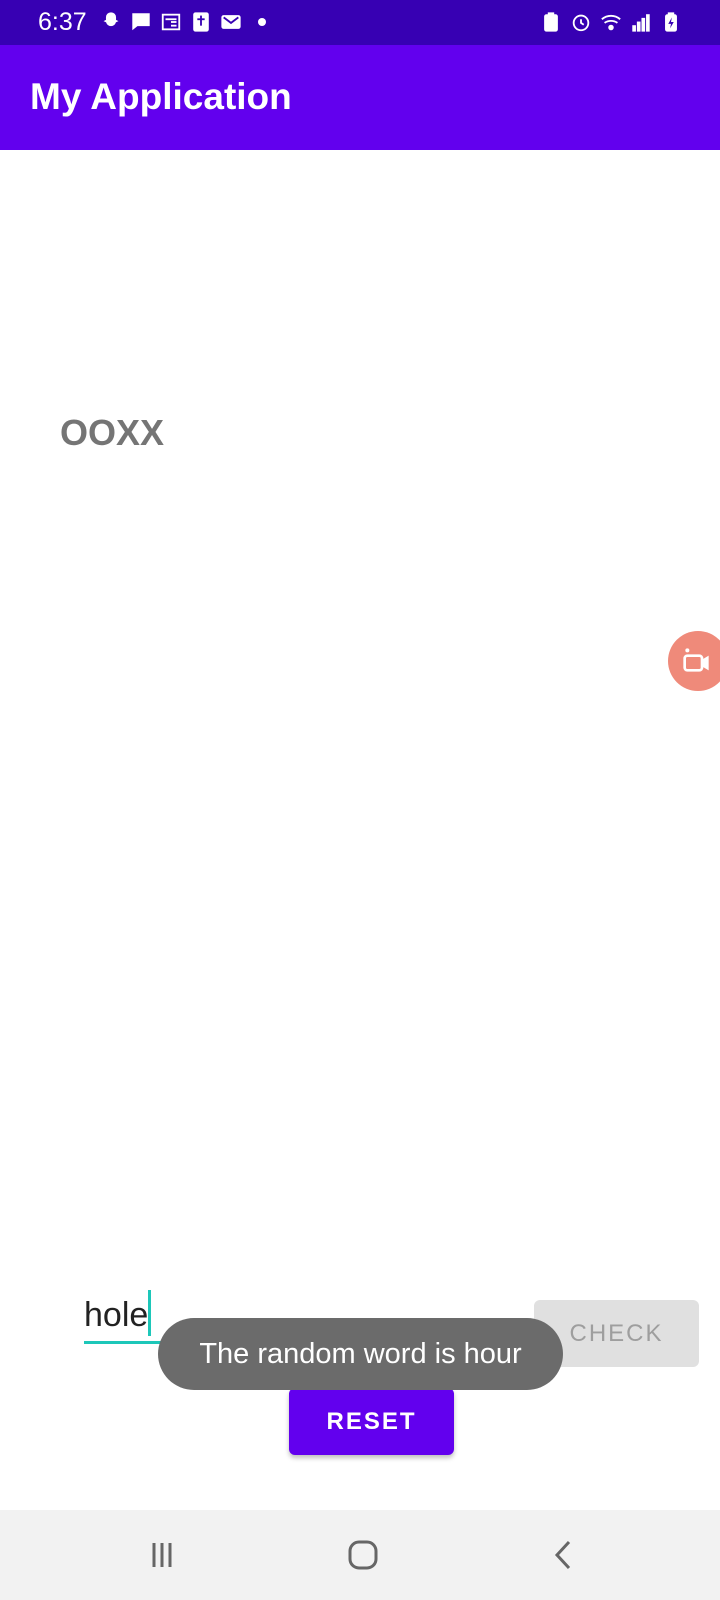 Image resolution: width=720 pixels, height=1600 pixels. Describe the element at coordinates (360, 22) in the screenshot. I see `status-bar: 6:37` at that location.